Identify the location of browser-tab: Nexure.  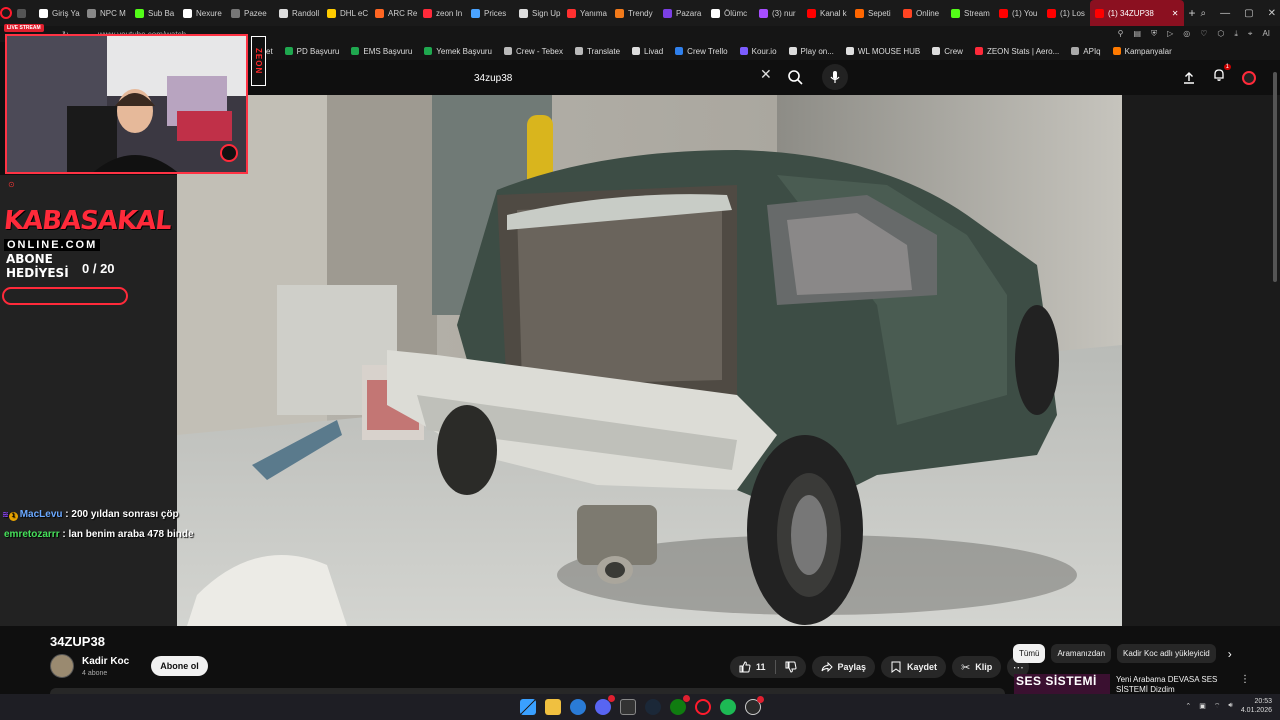
(202, 13).